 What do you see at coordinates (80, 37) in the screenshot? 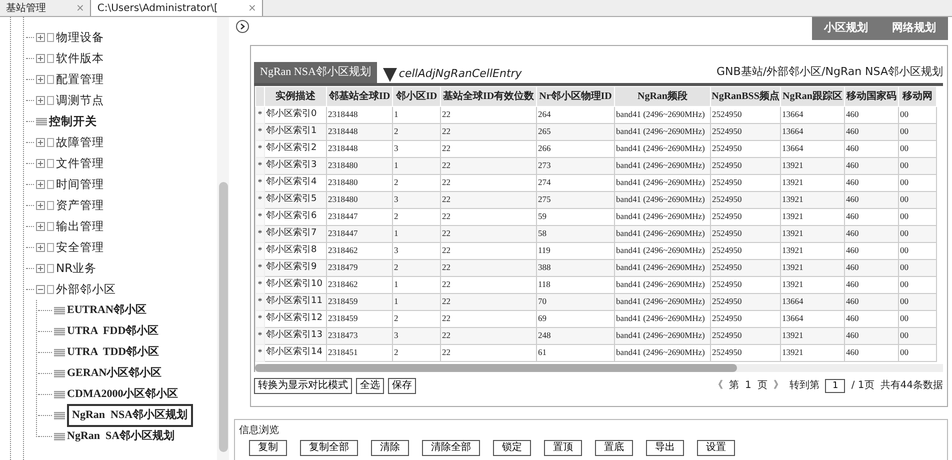
I see `tree-item: 物理设备` at bounding box center [80, 37].